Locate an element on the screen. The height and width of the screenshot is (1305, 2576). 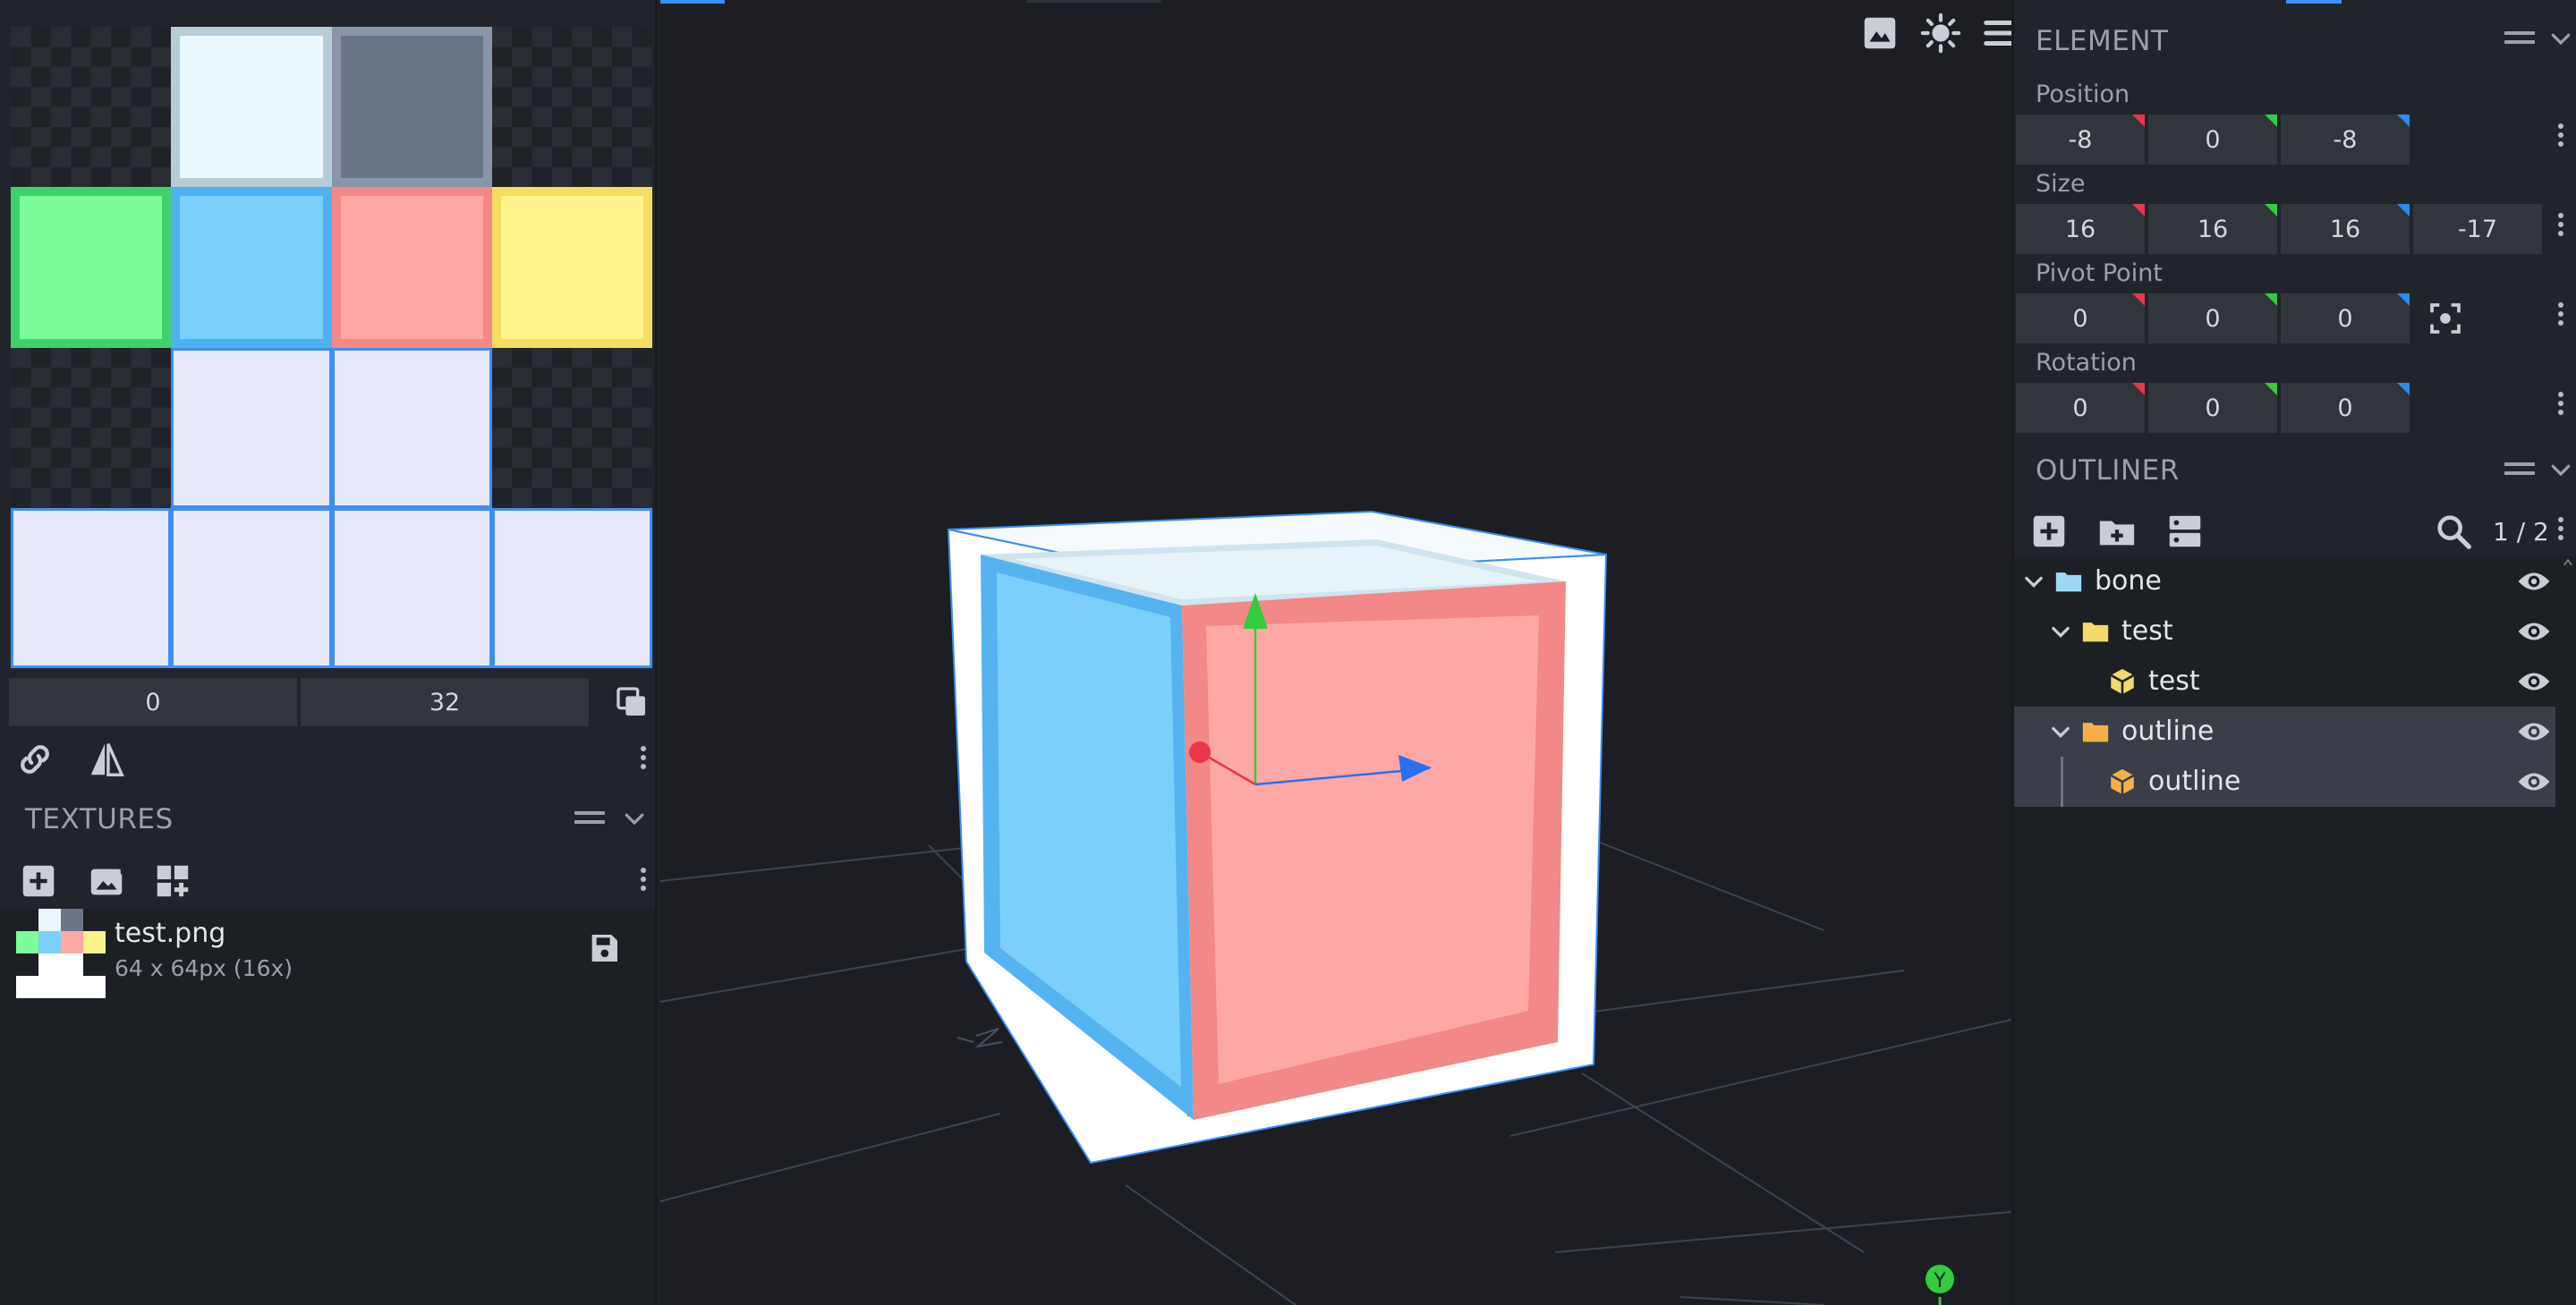
import-texture-icon is located at coordinates (106, 881).